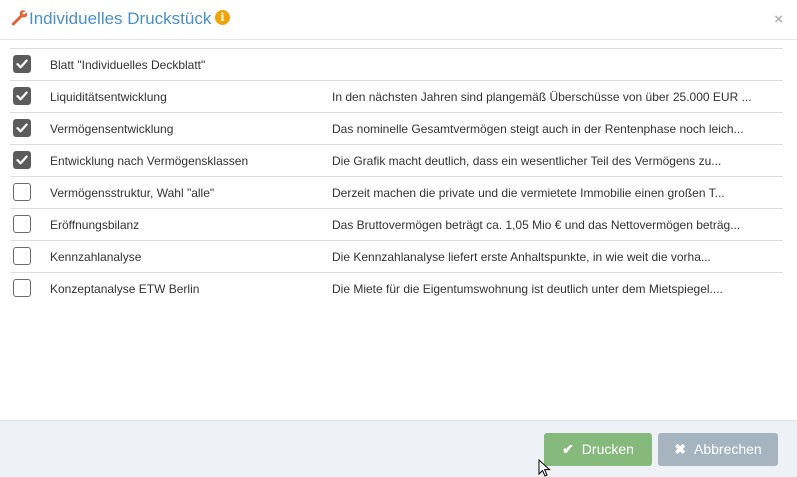  Describe the element at coordinates (607, 449) in the screenshot. I see `print-button-label: Drucken` at that location.